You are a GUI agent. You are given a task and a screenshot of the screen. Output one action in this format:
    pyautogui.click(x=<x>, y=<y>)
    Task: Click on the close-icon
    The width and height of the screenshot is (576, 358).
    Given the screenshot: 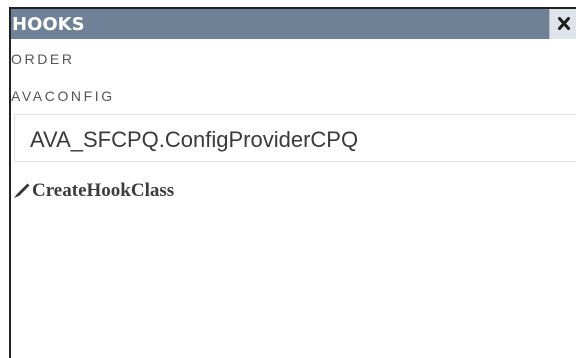 What is the action you would take?
    pyautogui.click(x=564, y=23)
    